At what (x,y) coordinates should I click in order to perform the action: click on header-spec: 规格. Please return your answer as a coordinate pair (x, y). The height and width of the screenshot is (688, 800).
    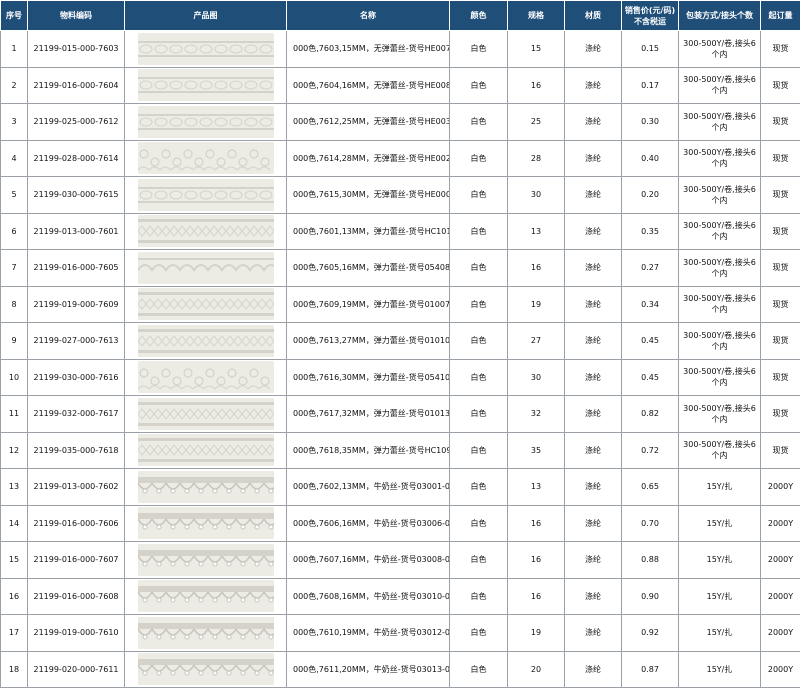
    Looking at the image, I should click on (536, 16).